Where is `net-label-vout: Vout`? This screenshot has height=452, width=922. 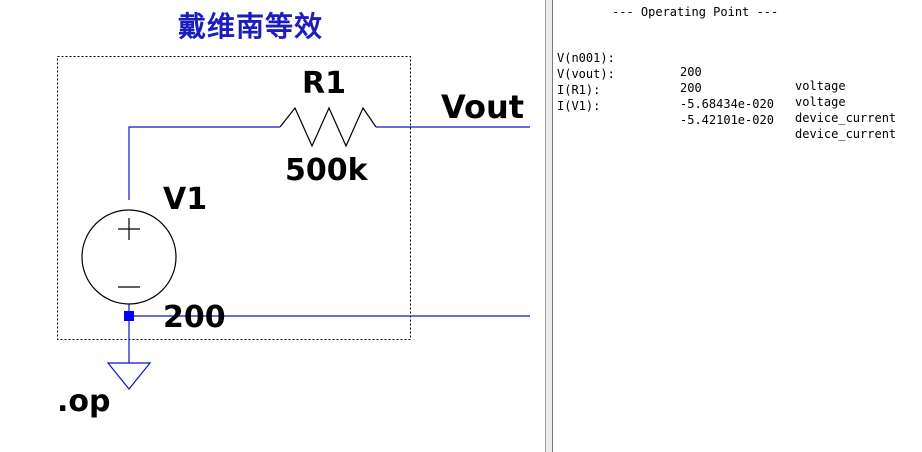 net-label-vout: Vout is located at coordinates (482, 107).